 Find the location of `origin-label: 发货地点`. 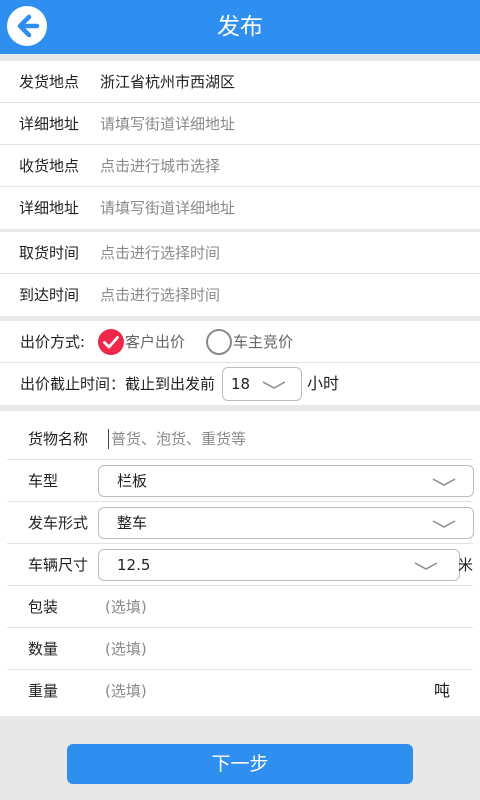

origin-label: 发货地点 is located at coordinates (49, 82).